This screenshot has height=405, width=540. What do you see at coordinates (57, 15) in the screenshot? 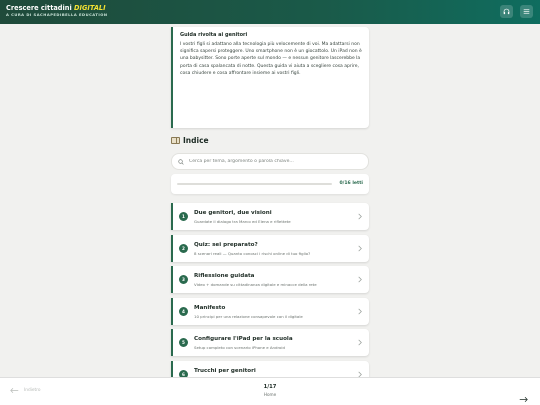
I see `app-subtitle: A CURA DI SACHAPEDIBELLA EDUCATION` at bounding box center [57, 15].